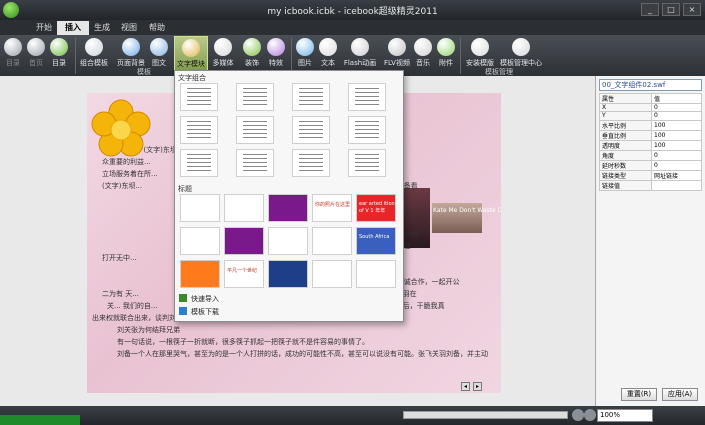  What do you see at coordinates (159, 55) in the screenshot?
I see `ribbon-button-image-text: 图文` at bounding box center [159, 55].